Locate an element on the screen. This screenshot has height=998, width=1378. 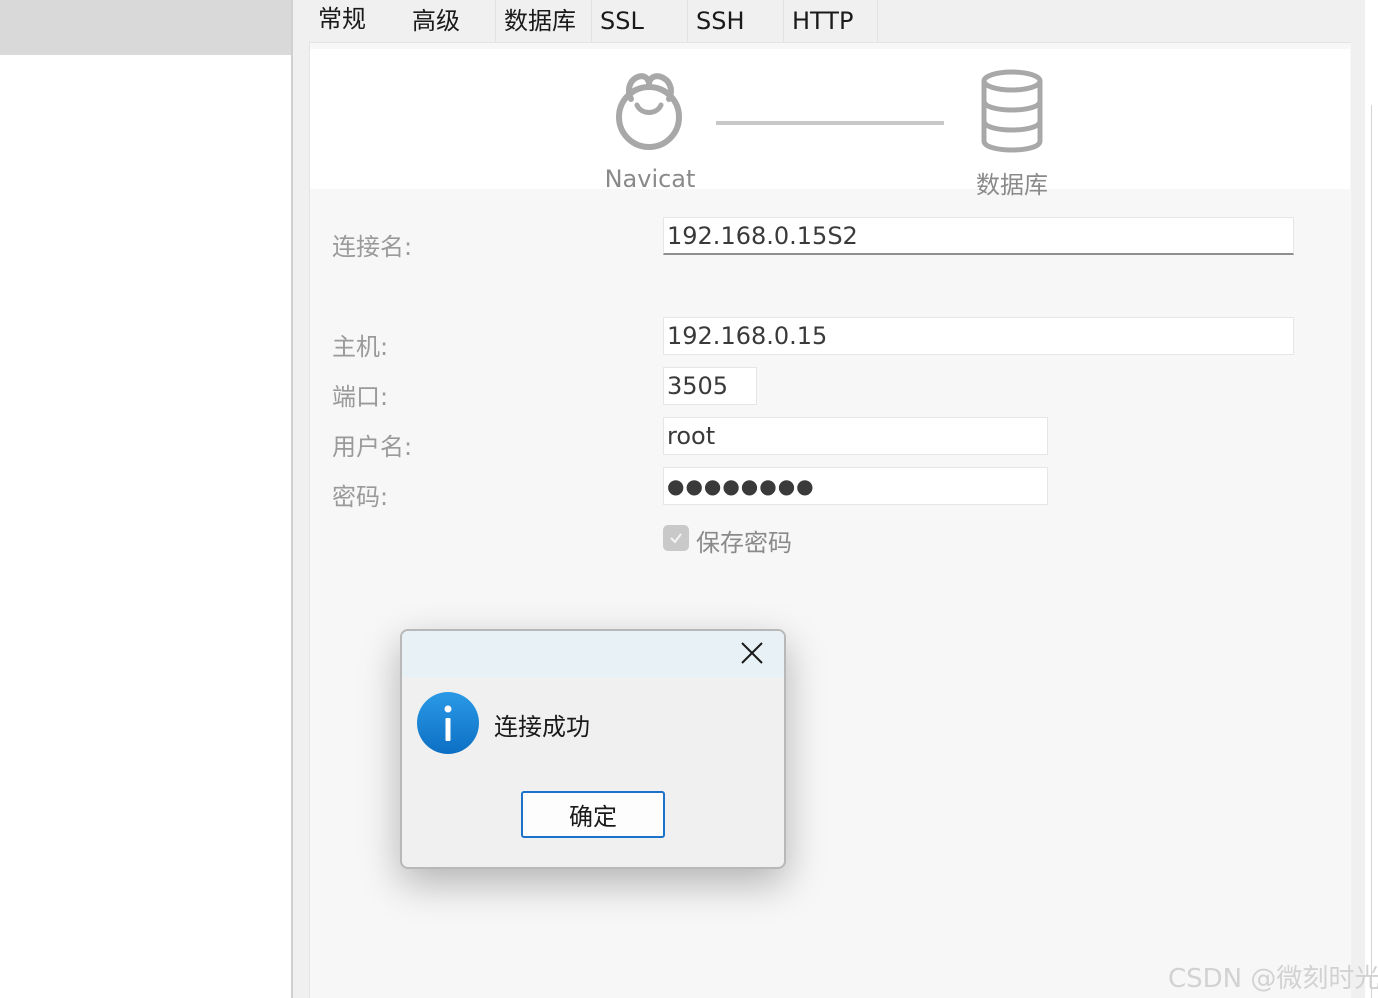
host-label: 主机: is located at coordinates (360, 347).